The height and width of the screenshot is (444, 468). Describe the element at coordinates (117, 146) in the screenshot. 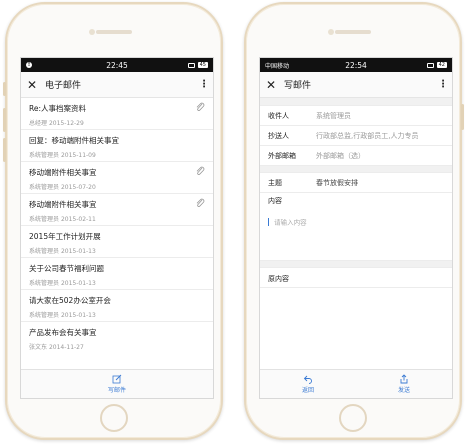

I see `mail-item: 回复：移动端附件相关事宜 系统管理员 2015-11-09` at that location.